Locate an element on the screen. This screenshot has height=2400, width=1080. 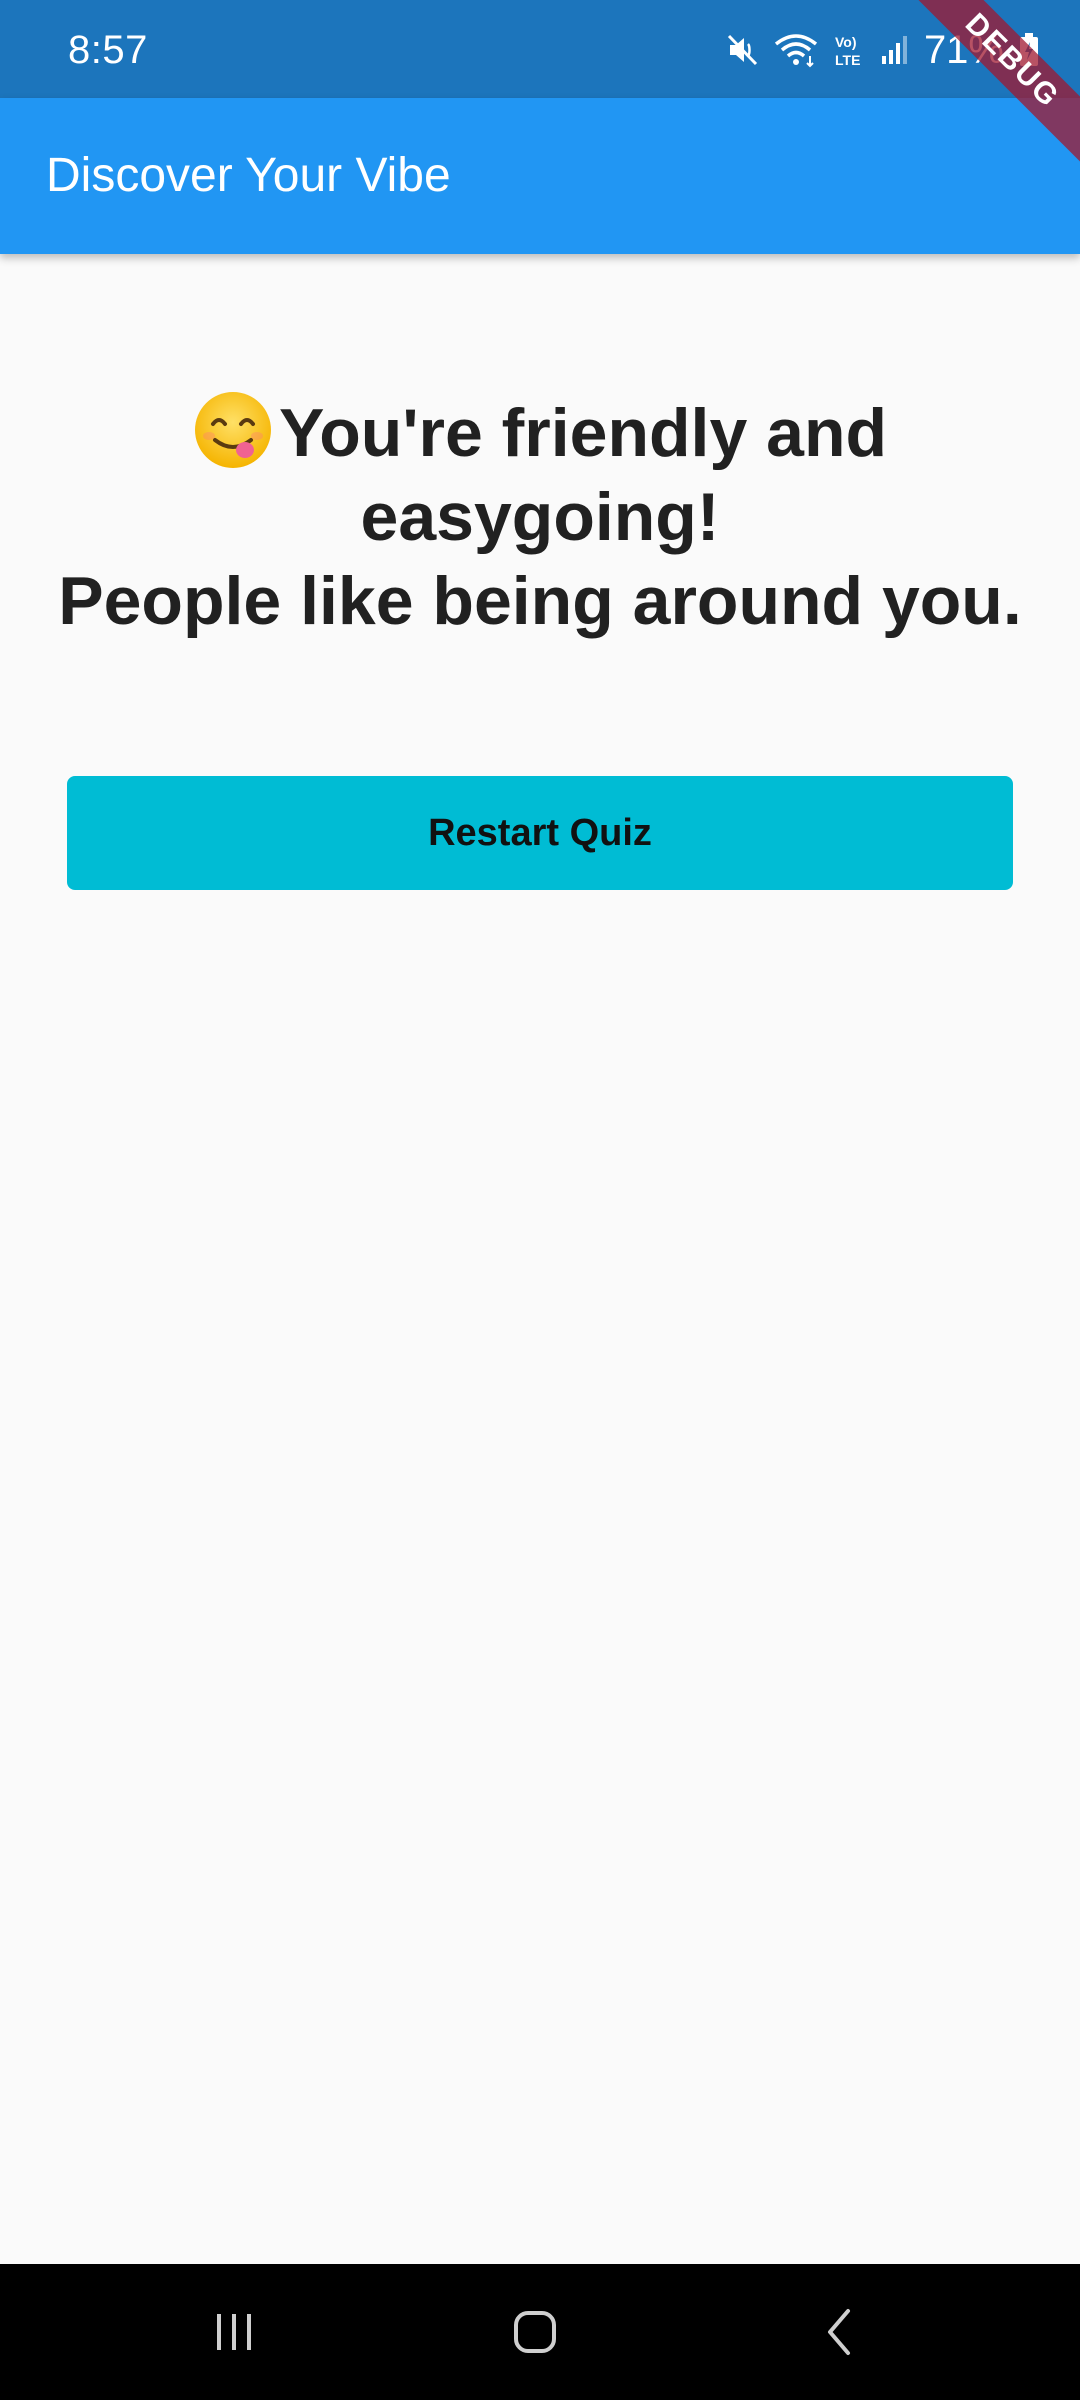
status-time: 8:57 is located at coordinates (108, 50).